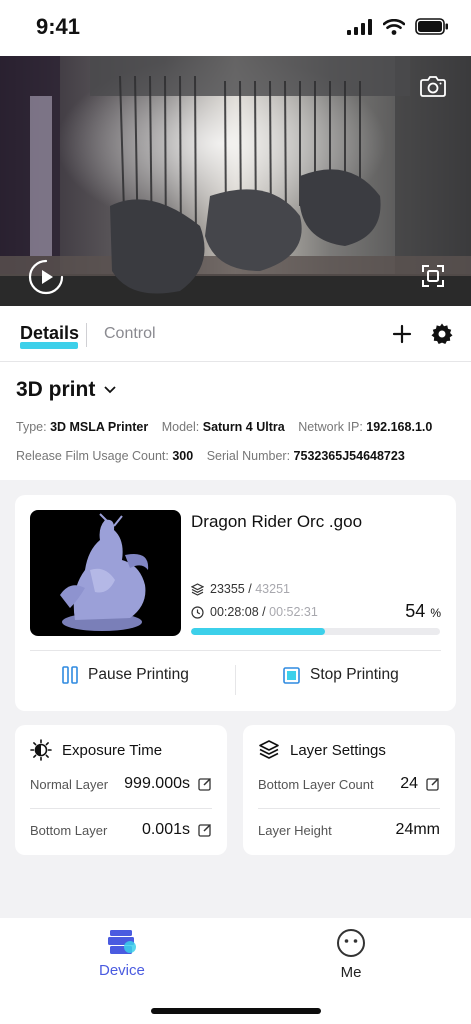  What do you see at coordinates (86, 335) in the screenshot?
I see `tab-divider` at bounding box center [86, 335].